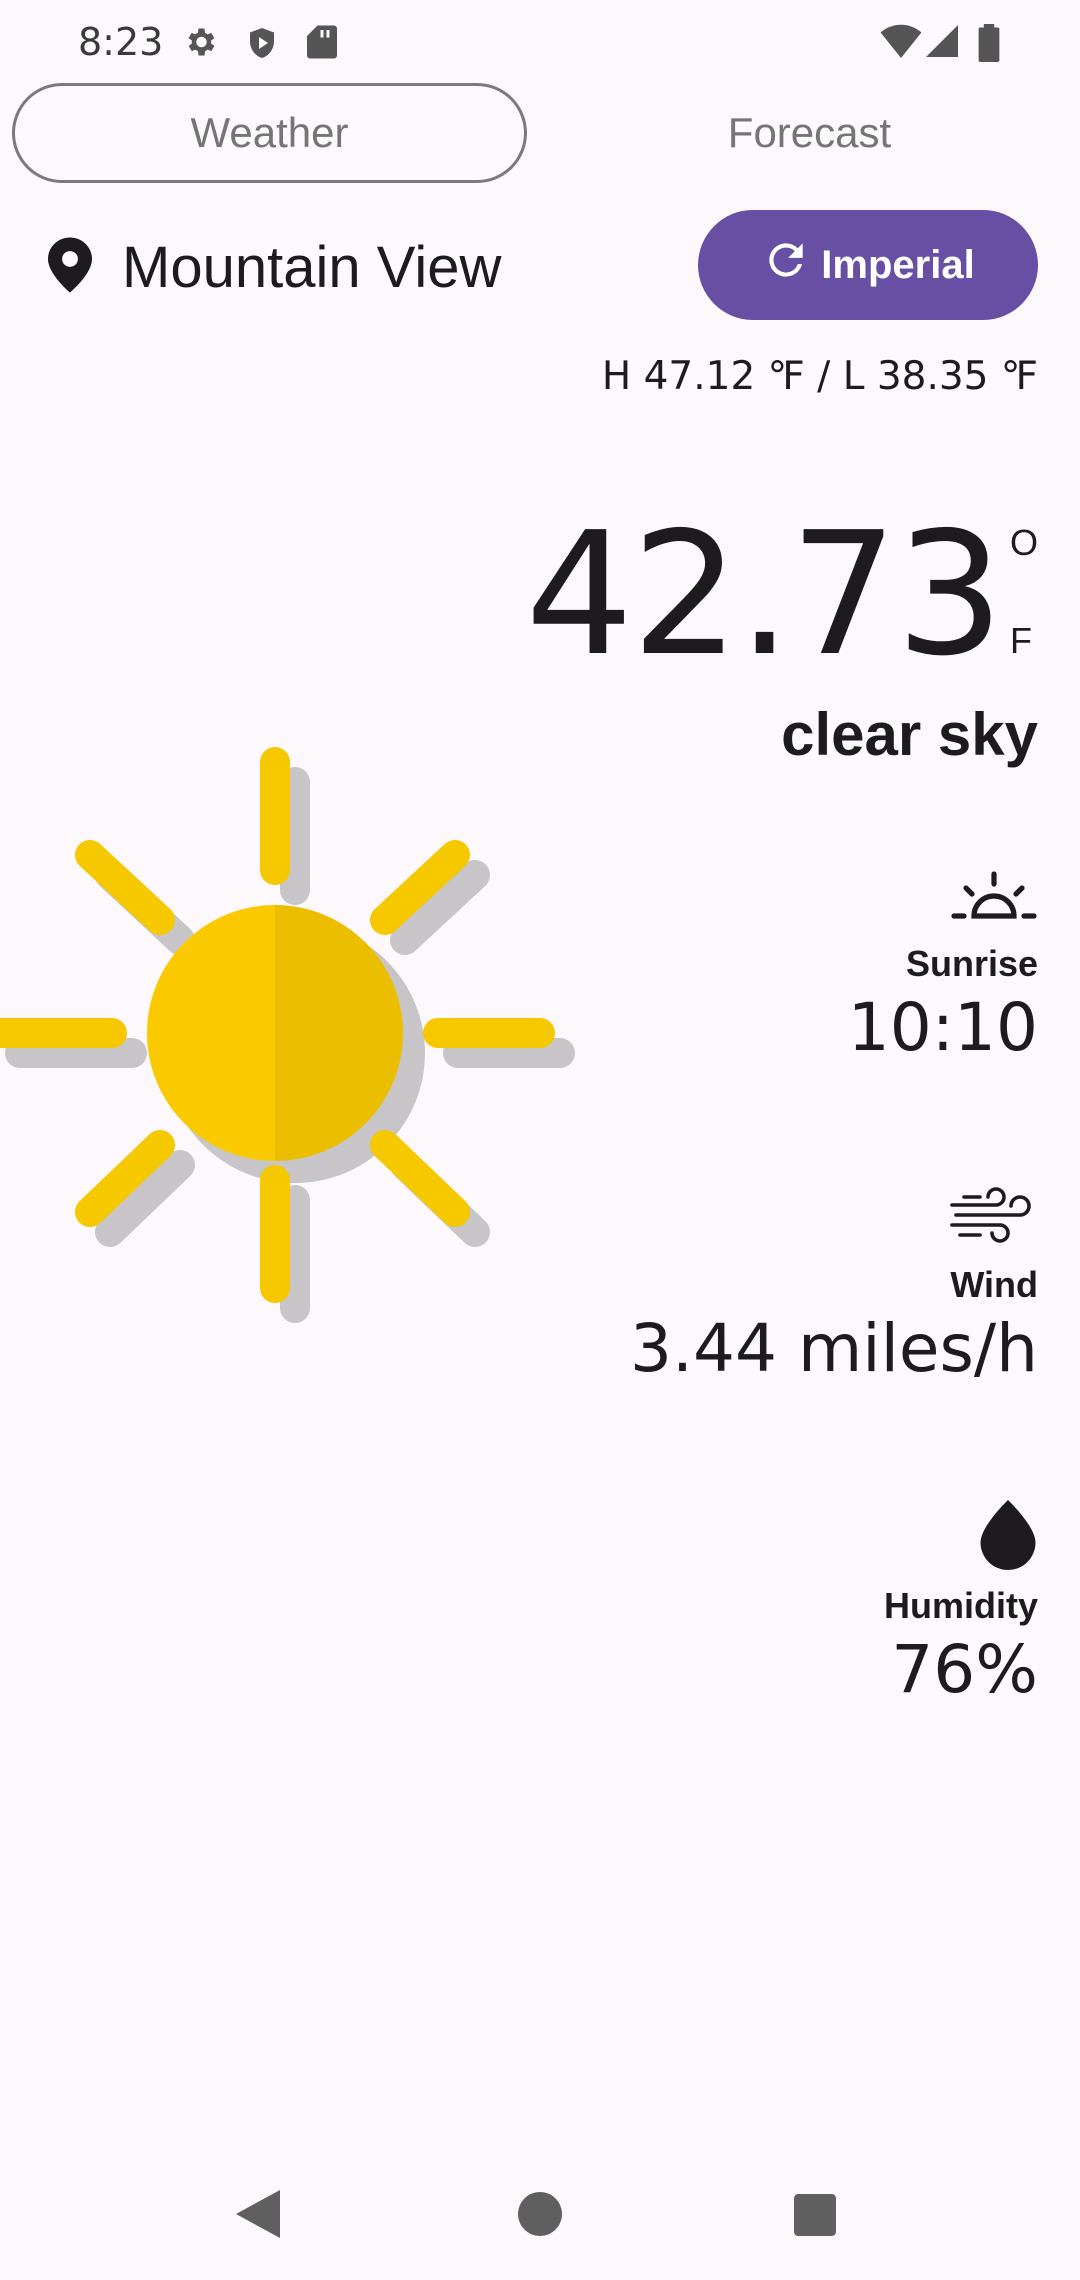  Describe the element at coordinates (1023, 542) in the screenshot. I see `degree-symbol: O` at that location.